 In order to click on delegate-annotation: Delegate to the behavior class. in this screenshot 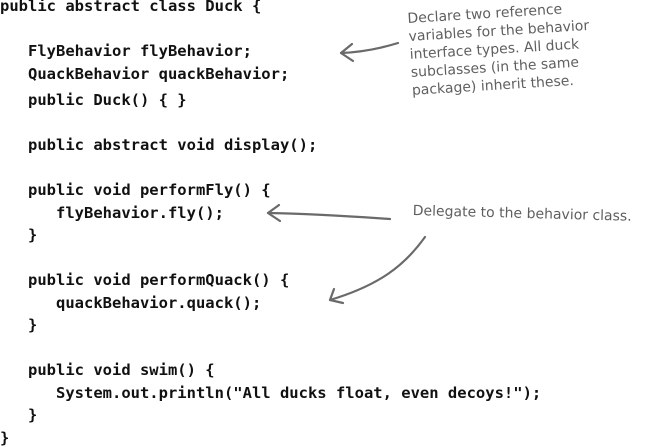, I will do `click(522, 213)`.